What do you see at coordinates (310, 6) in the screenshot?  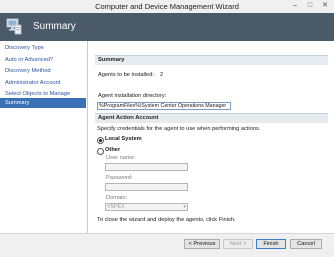 I see `maximize-button: □` at bounding box center [310, 6].